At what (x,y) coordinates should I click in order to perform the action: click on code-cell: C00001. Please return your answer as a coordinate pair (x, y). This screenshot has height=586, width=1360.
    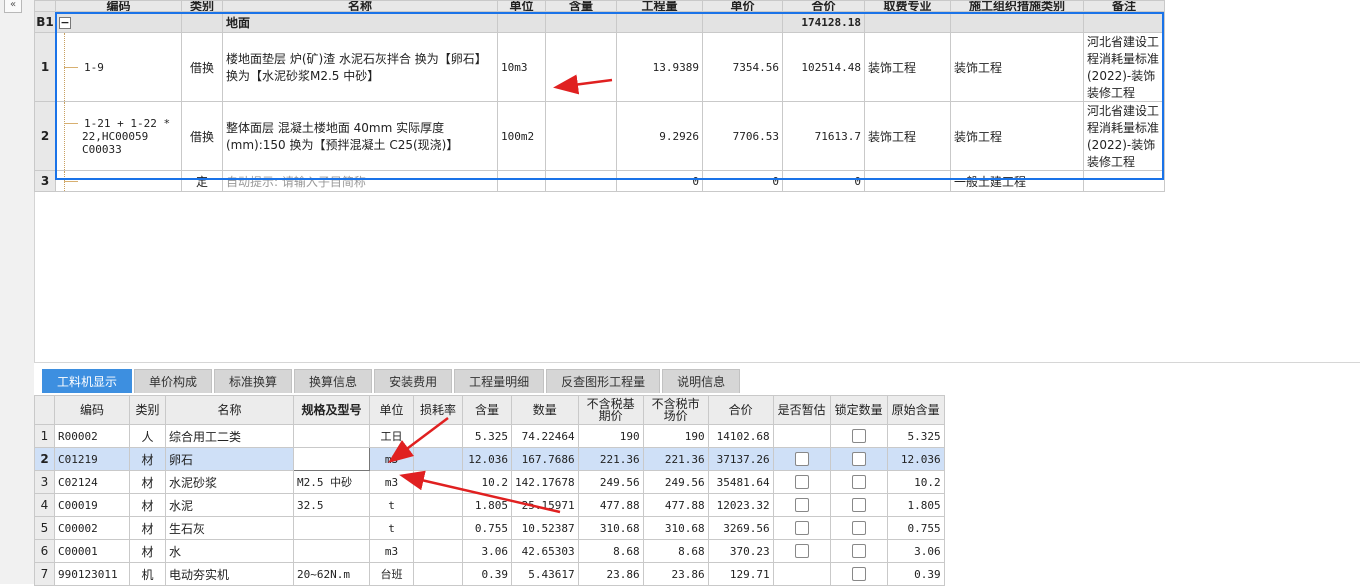
    Looking at the image, I should click on (92, 551).